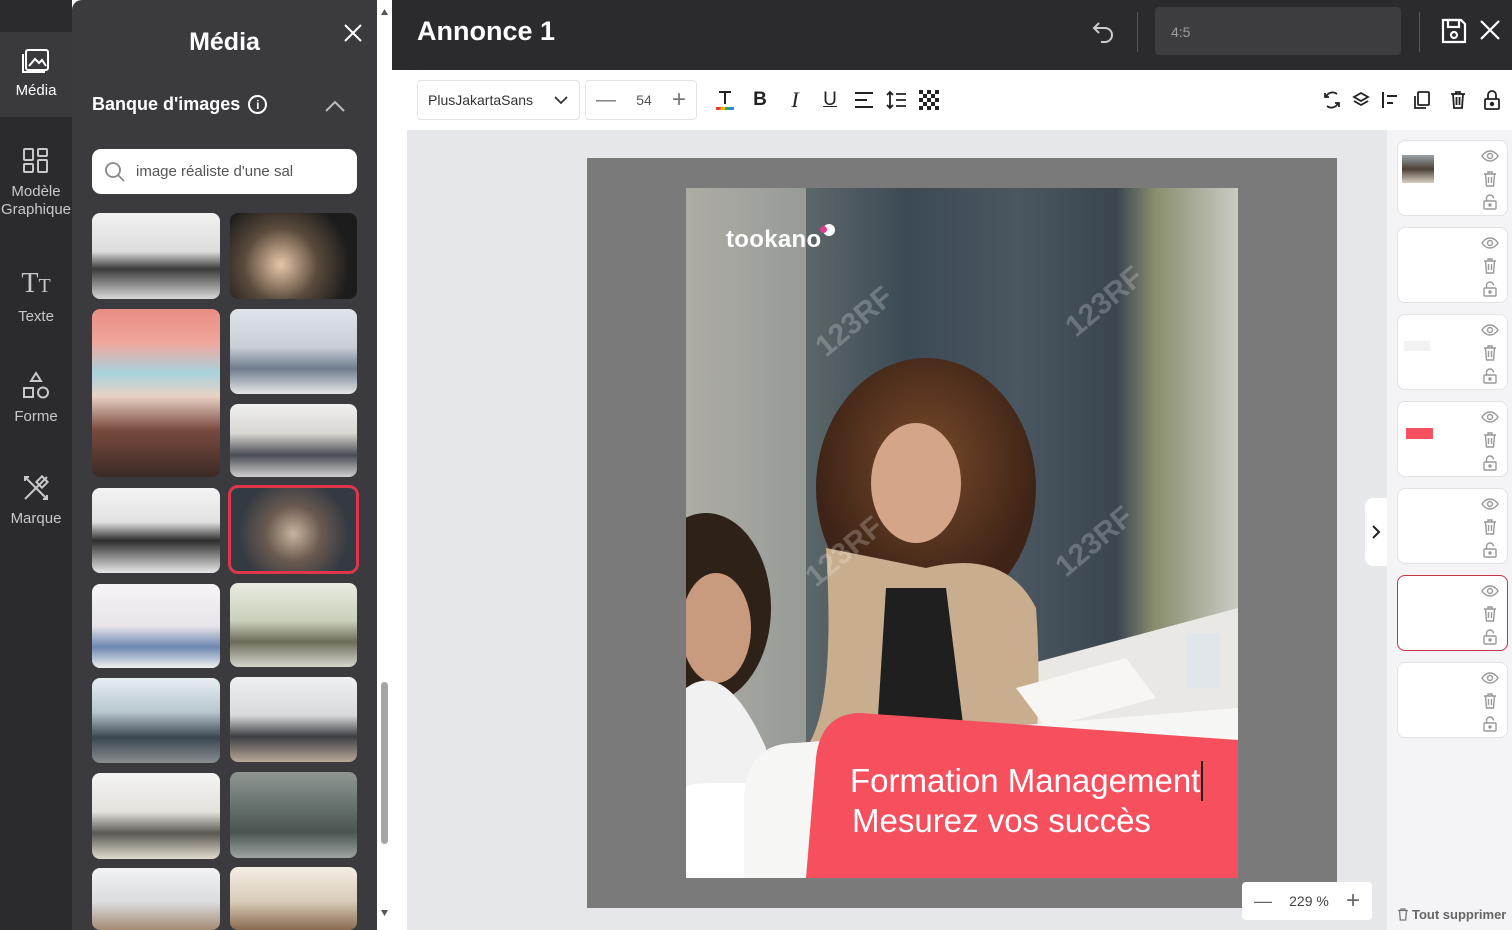 The image size is (1512, 930). I want to click on zoom-value: 229 %, so click(1309, 901).